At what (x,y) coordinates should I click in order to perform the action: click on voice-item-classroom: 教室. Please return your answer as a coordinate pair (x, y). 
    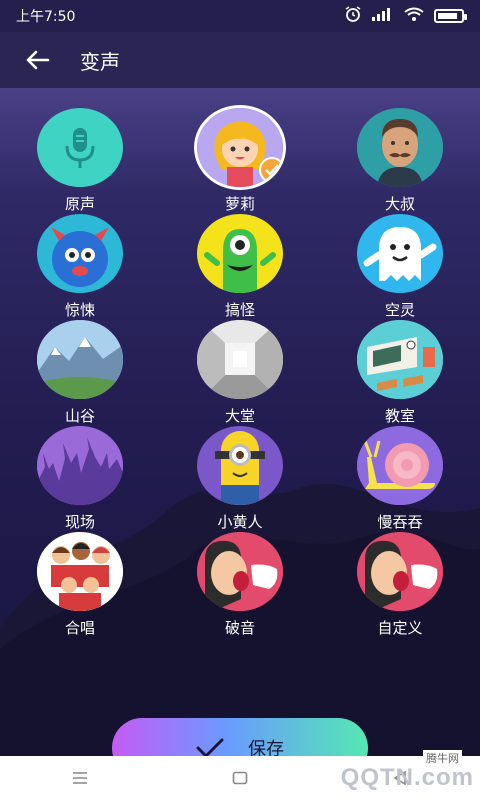
    Looking at the image, I should click on (400, 373).